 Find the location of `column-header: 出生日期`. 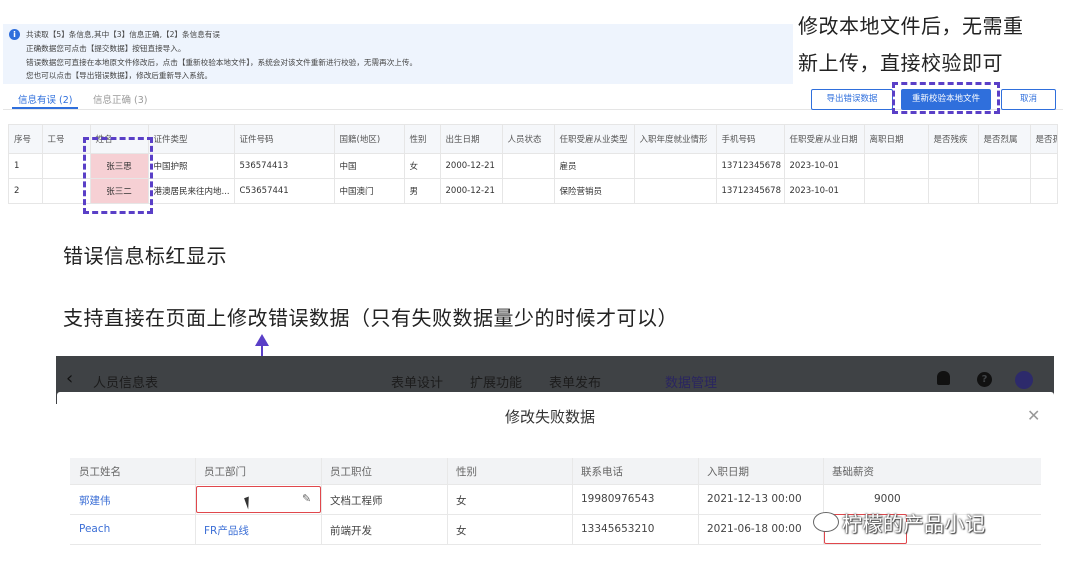

column-header: 出生日期 is located at coordinates (471, 139).